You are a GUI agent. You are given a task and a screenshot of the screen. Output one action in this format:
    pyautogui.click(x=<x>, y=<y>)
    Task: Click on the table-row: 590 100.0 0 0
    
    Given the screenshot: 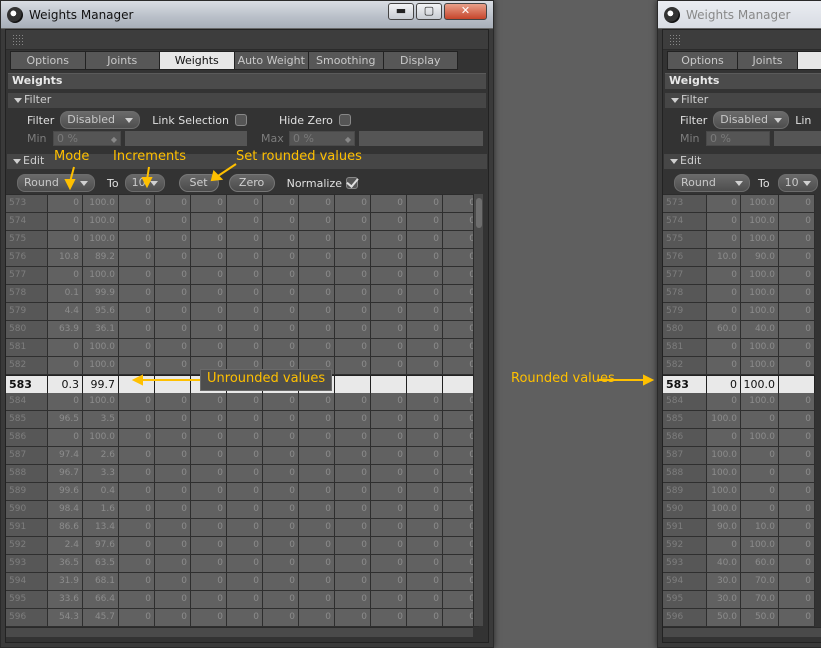 What is the action you would take?
    pyautogui.click(x=739, y=510)
    